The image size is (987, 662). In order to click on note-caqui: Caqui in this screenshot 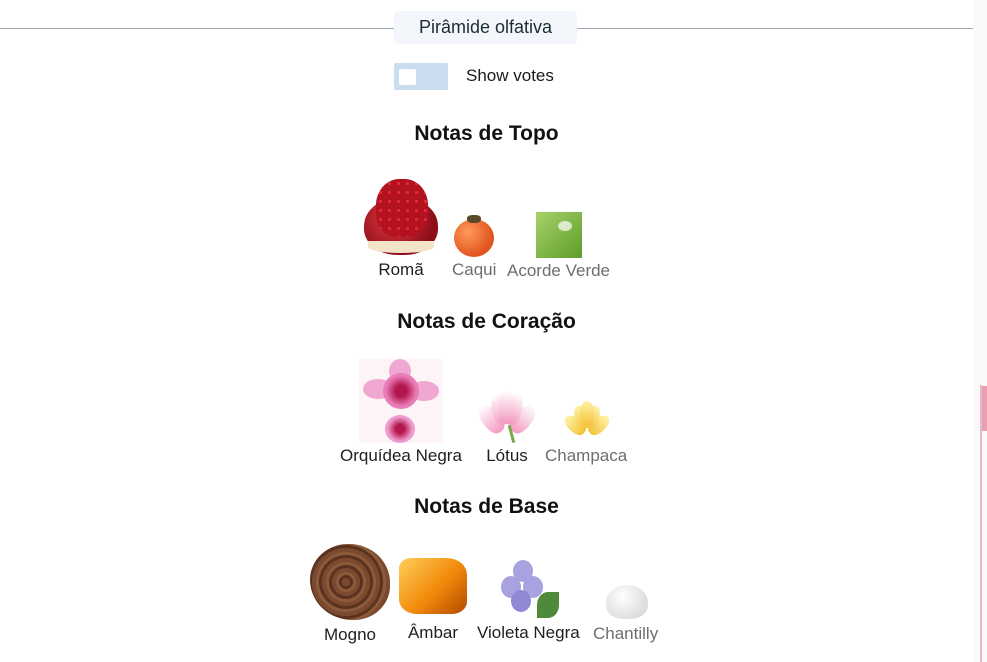, I will do `click(474, 246)`.